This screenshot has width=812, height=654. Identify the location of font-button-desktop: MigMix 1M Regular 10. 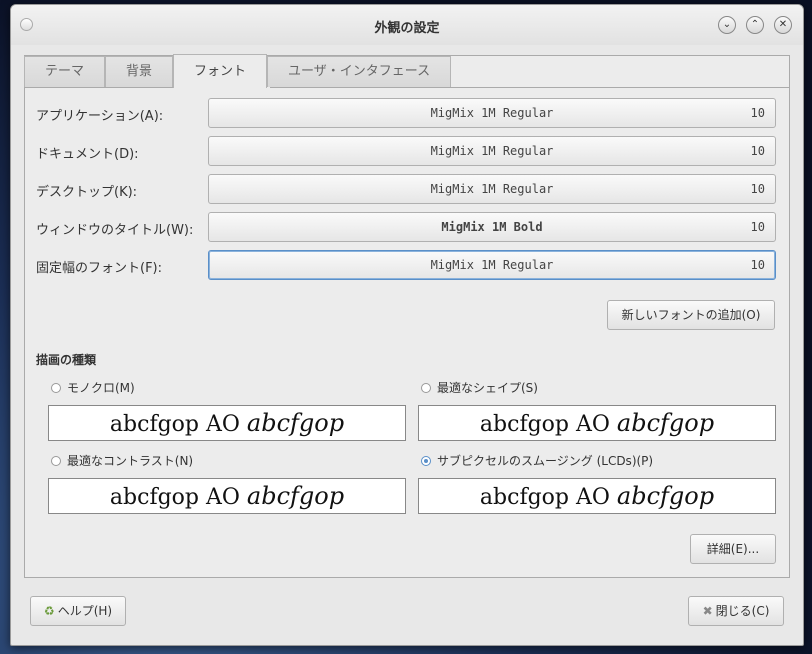
(492, 189).